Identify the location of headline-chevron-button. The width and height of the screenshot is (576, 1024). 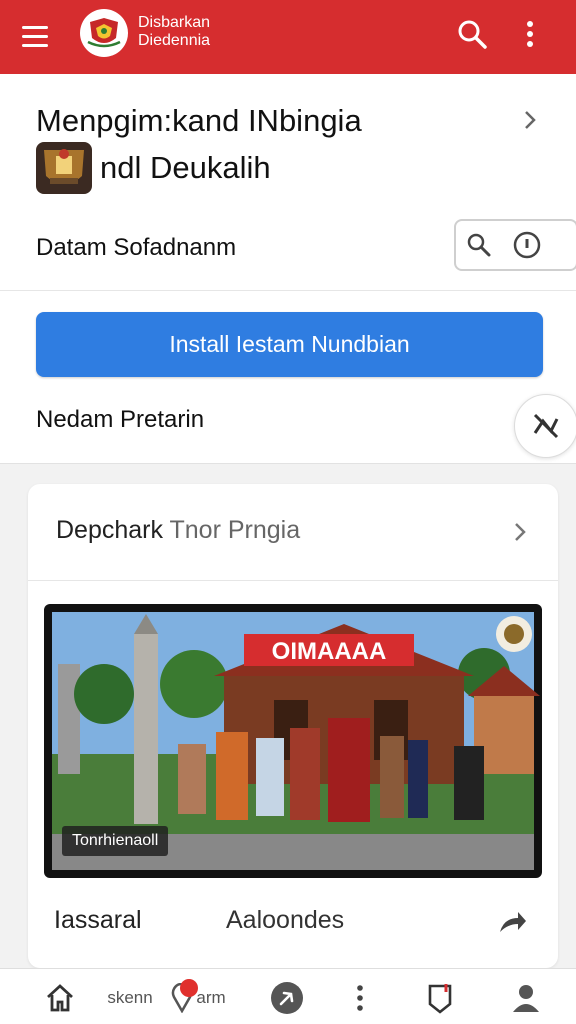
(530, 122).